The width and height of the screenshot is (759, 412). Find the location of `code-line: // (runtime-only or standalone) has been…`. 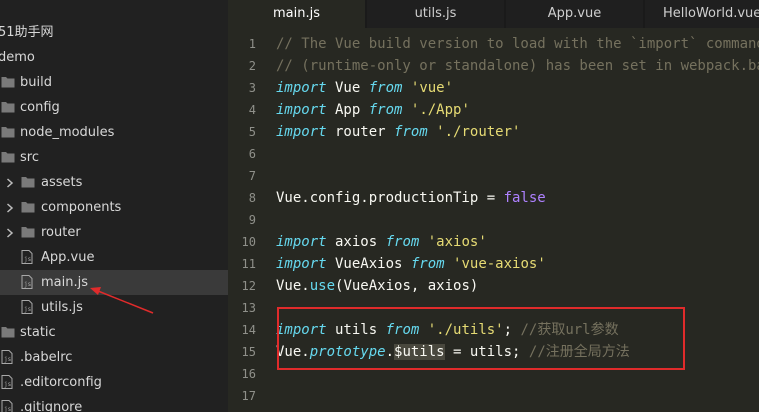

code-line: // (runtime-only or standalone) has been… is located at coordinates (517, 66).